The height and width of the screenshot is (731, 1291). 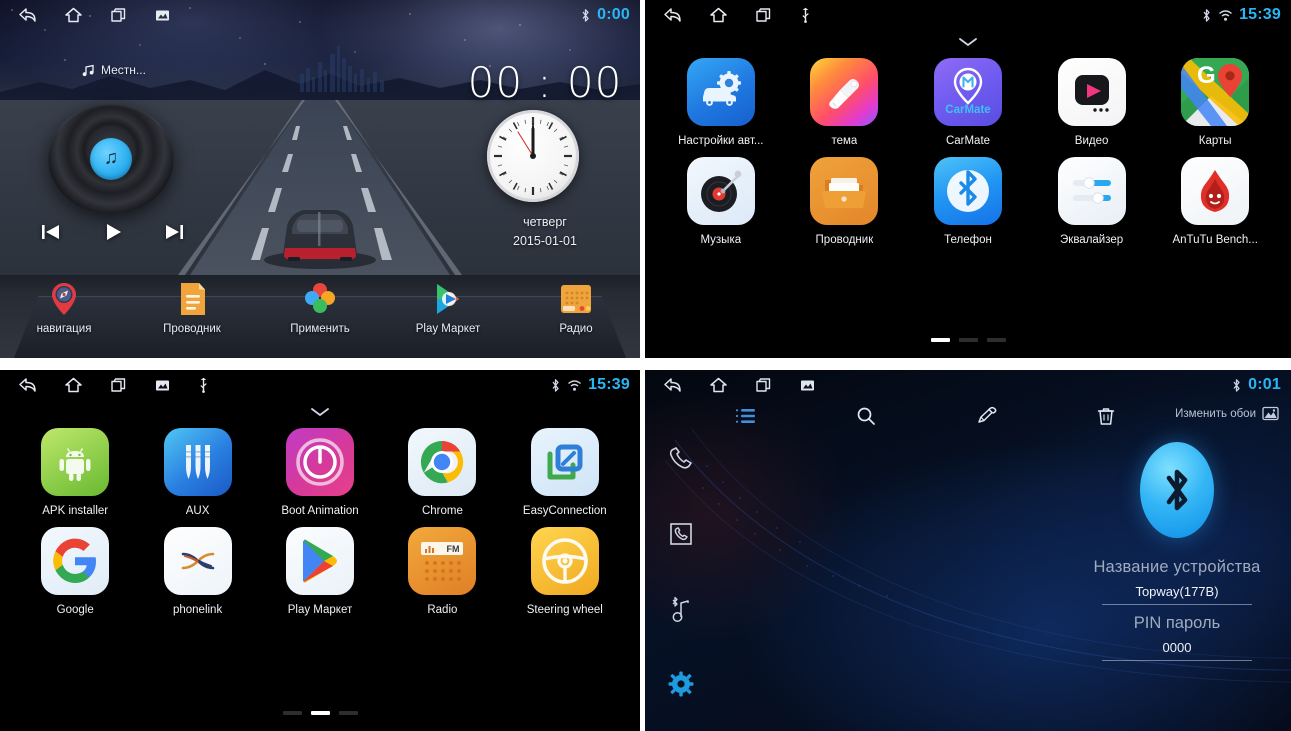 I want to click on previous-track-button, so click(x=51, y=232).